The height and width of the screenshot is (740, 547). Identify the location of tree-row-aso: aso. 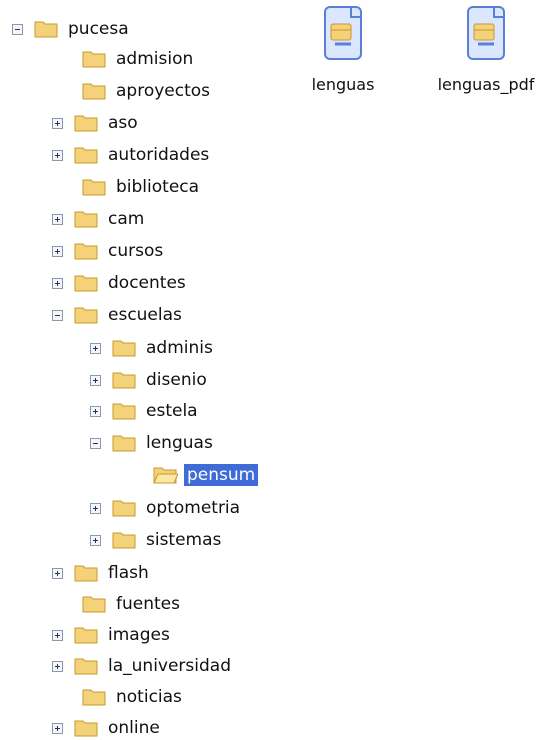
(96, 123).